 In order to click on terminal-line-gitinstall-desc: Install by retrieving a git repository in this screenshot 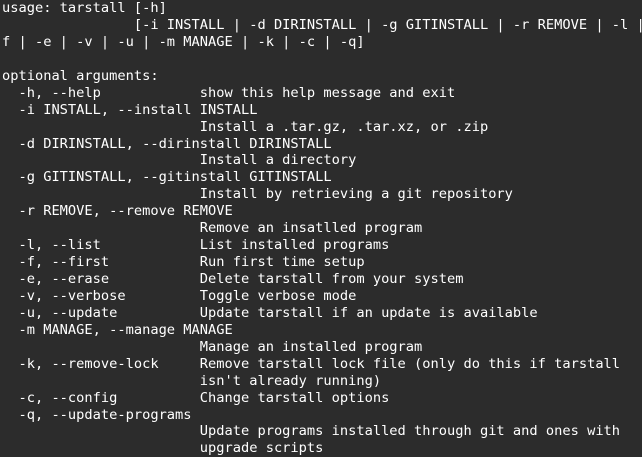, I will do `click(257, 194)`.